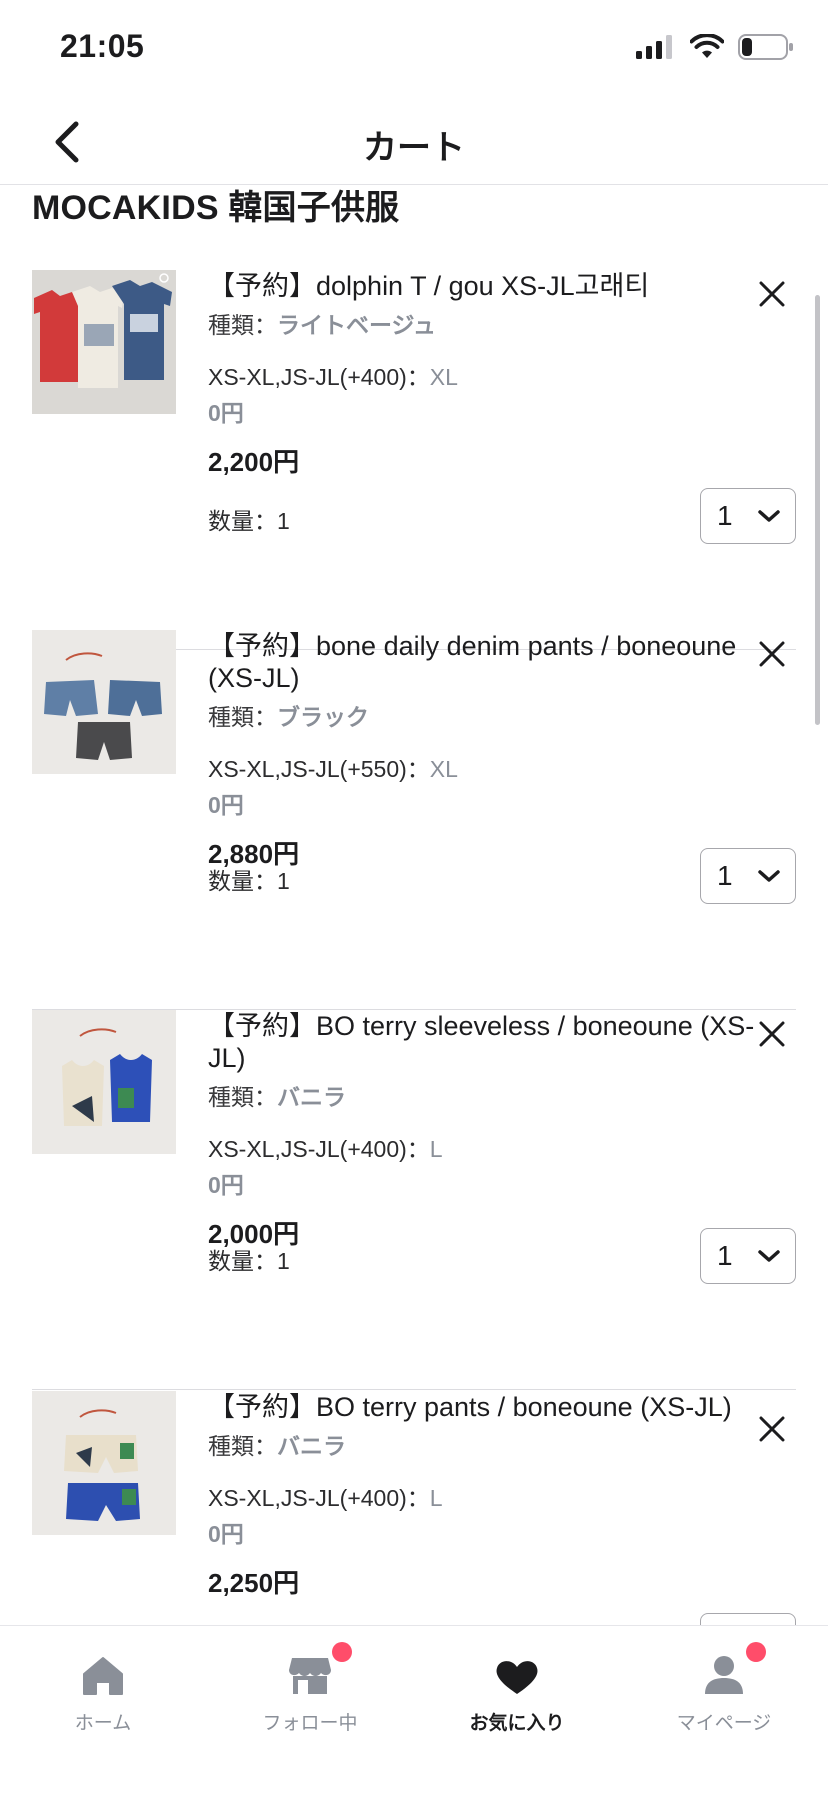 This screenshot has height=1793, width=828. What do you see at coordinates (765, 47) in the screenshot?
I see `battery-icon` at bounding box center [765, 47].